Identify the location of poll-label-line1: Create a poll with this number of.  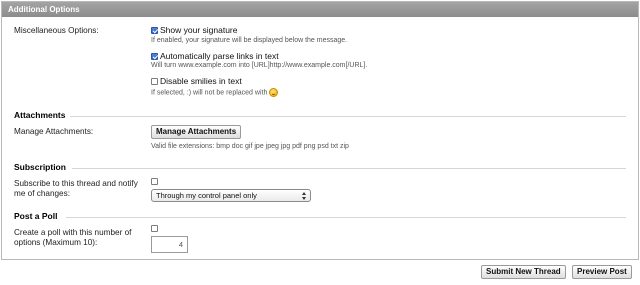
(73, 232).